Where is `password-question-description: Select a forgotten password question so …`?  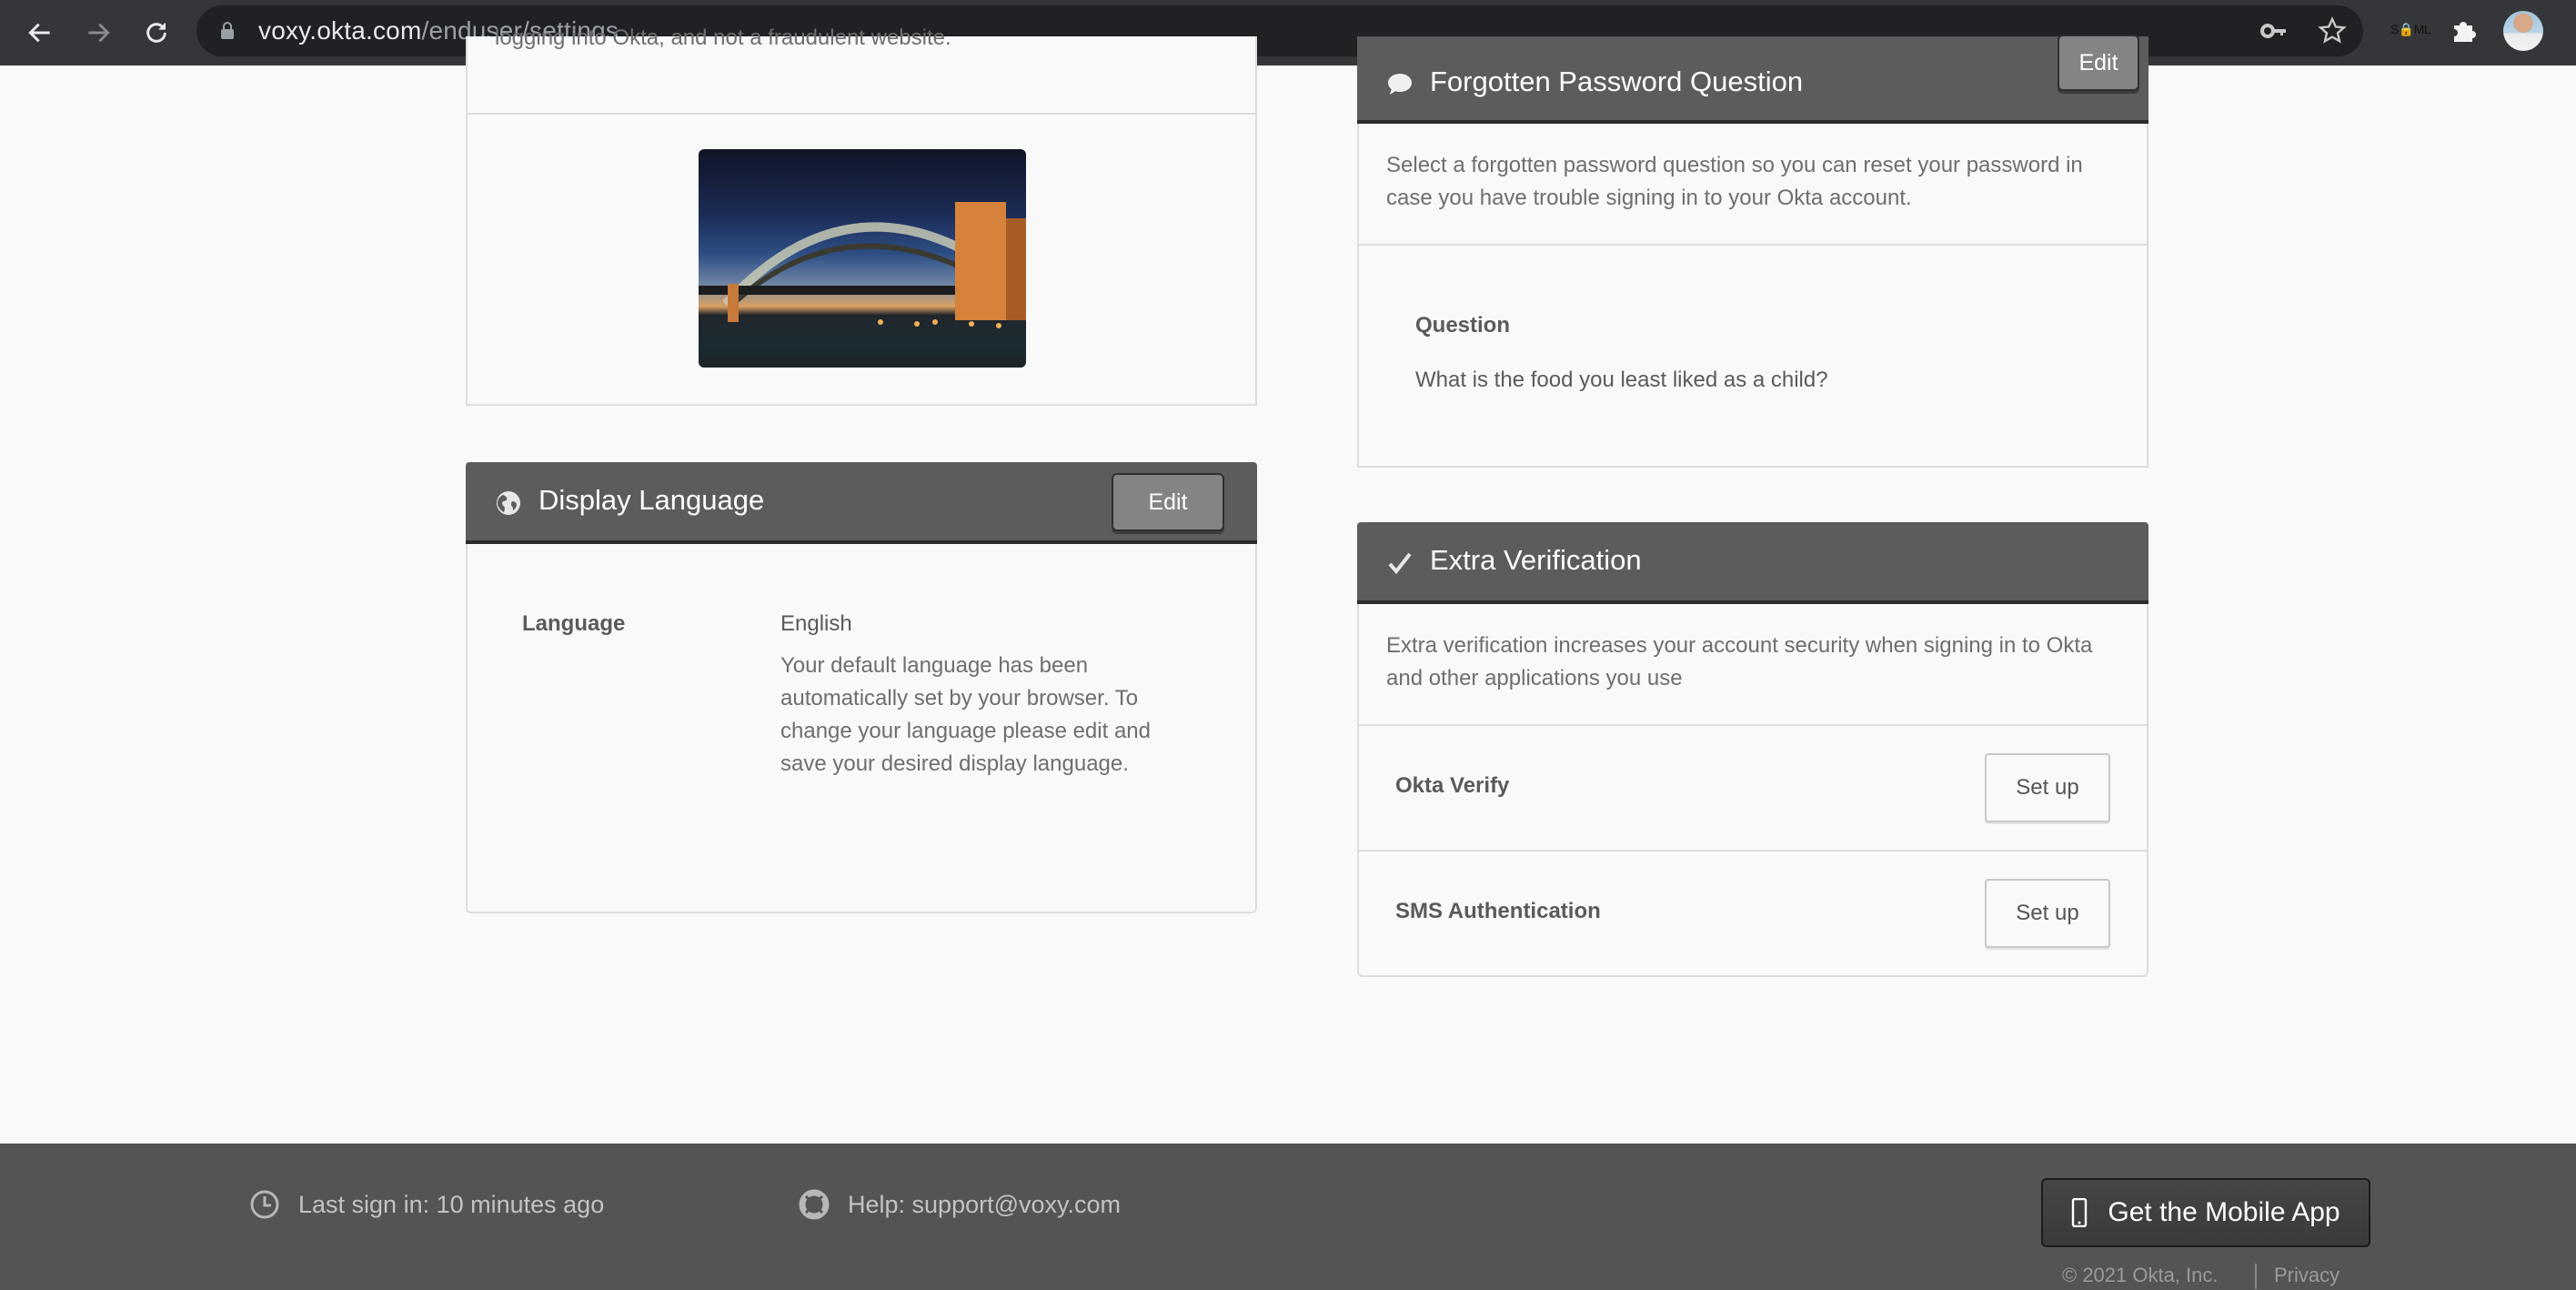
password-question-description: Select a forgotten password question so … is located at coordinates (1734, 181).